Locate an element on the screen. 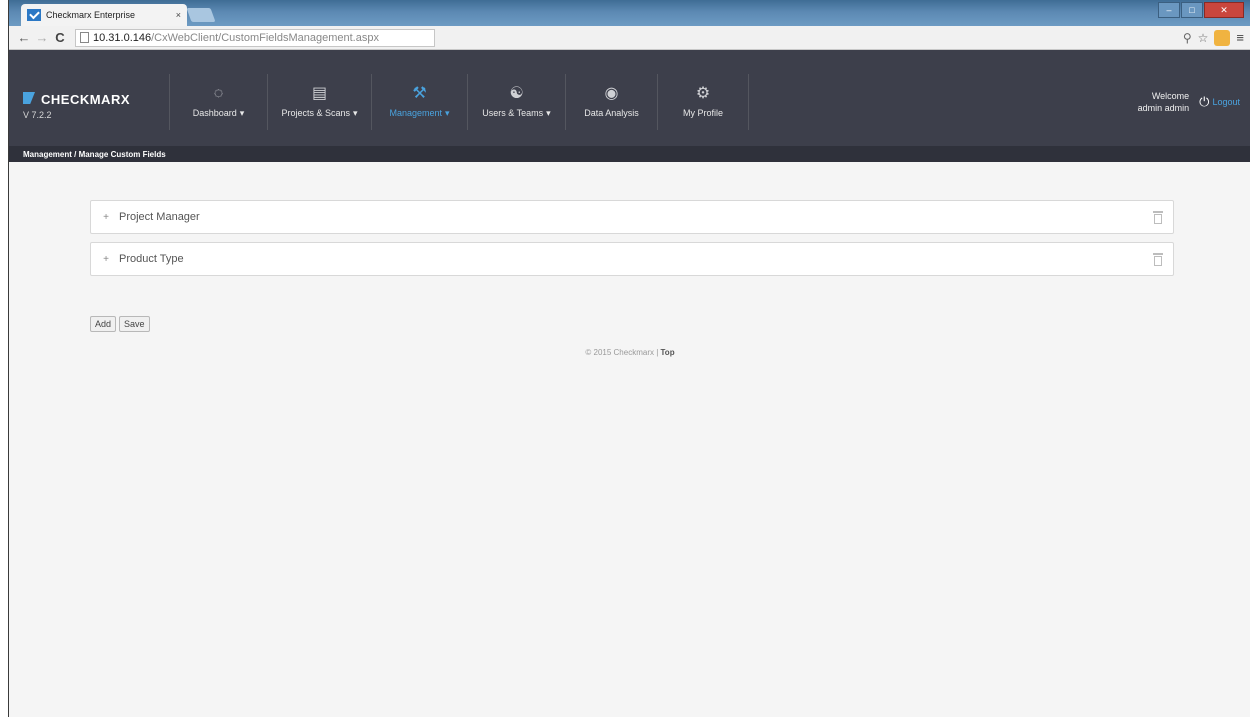 Image resolution: width=1250 pixels, height=717 pixels. document-search-icon: ▤ is located at coordinates (319, 93).